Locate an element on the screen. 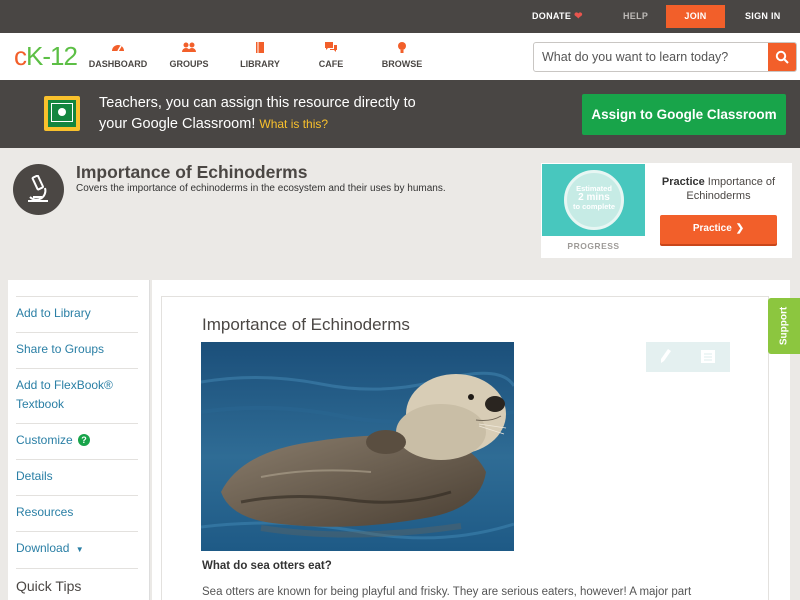 This screenshot has height=600, width=800. customize-label: Customize is located at coordinates (44, 440).